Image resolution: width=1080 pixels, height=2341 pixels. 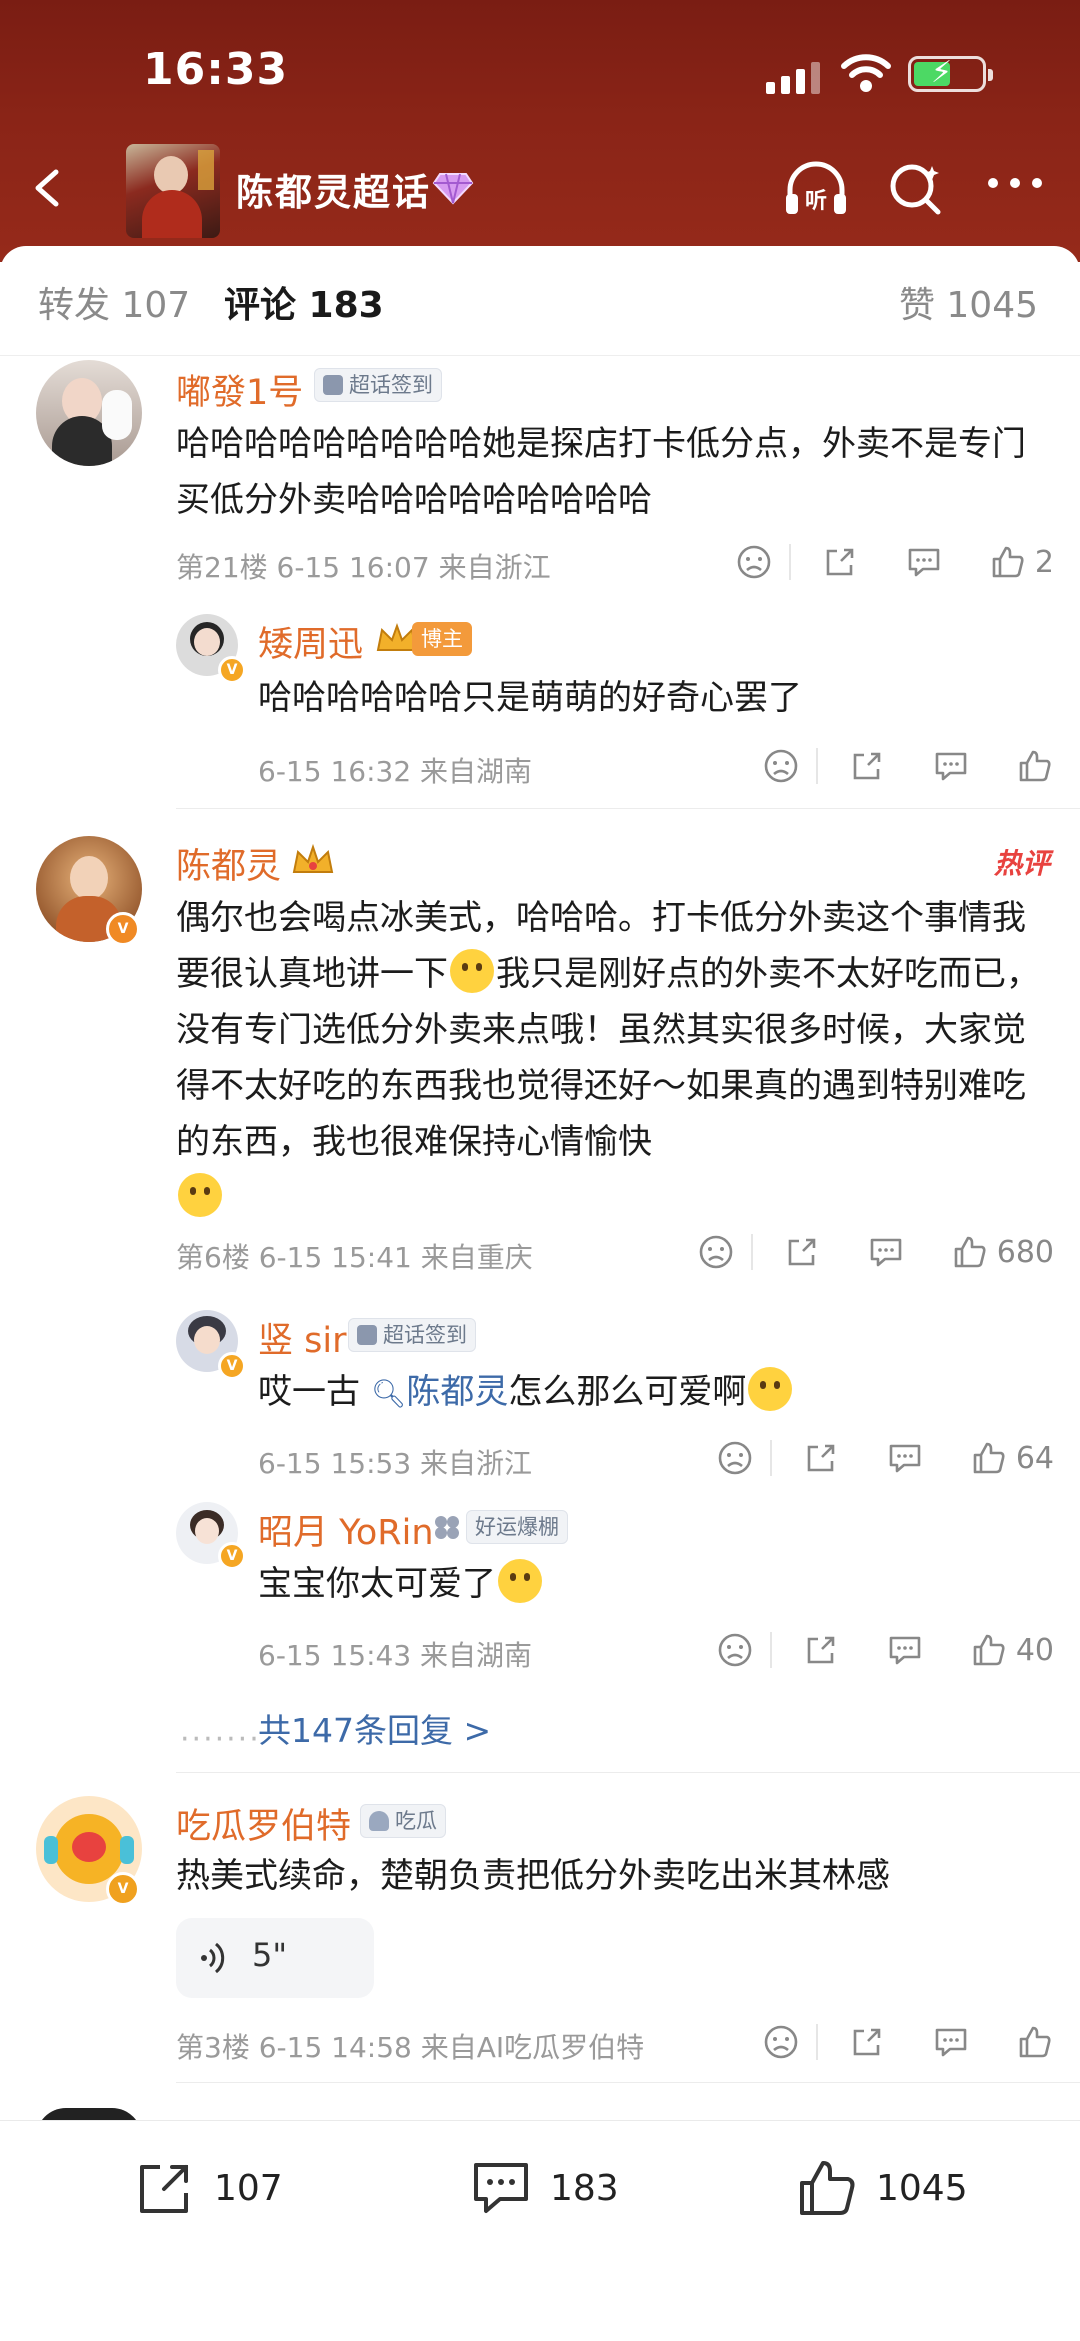 What do you see at coordinates (248, 2188) in the screenshot?
I see `bottom-repost-count: 107` at bounding box center [248, 2188].